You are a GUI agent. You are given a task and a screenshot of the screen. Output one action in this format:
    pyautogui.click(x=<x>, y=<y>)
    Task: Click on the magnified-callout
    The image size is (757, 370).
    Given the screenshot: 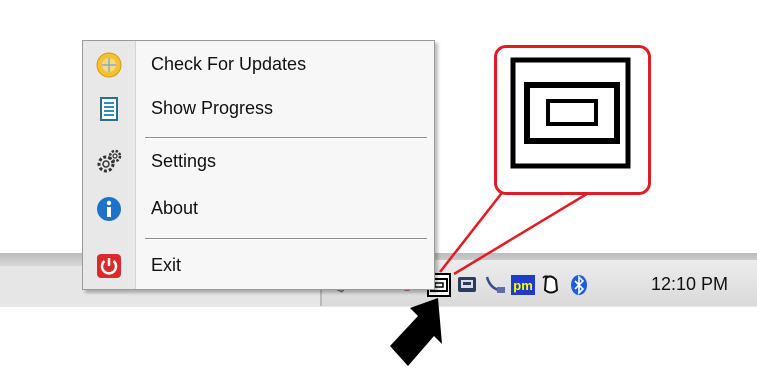 What is the action you would take?
    pyautogui.click(x=572, y=120)
    